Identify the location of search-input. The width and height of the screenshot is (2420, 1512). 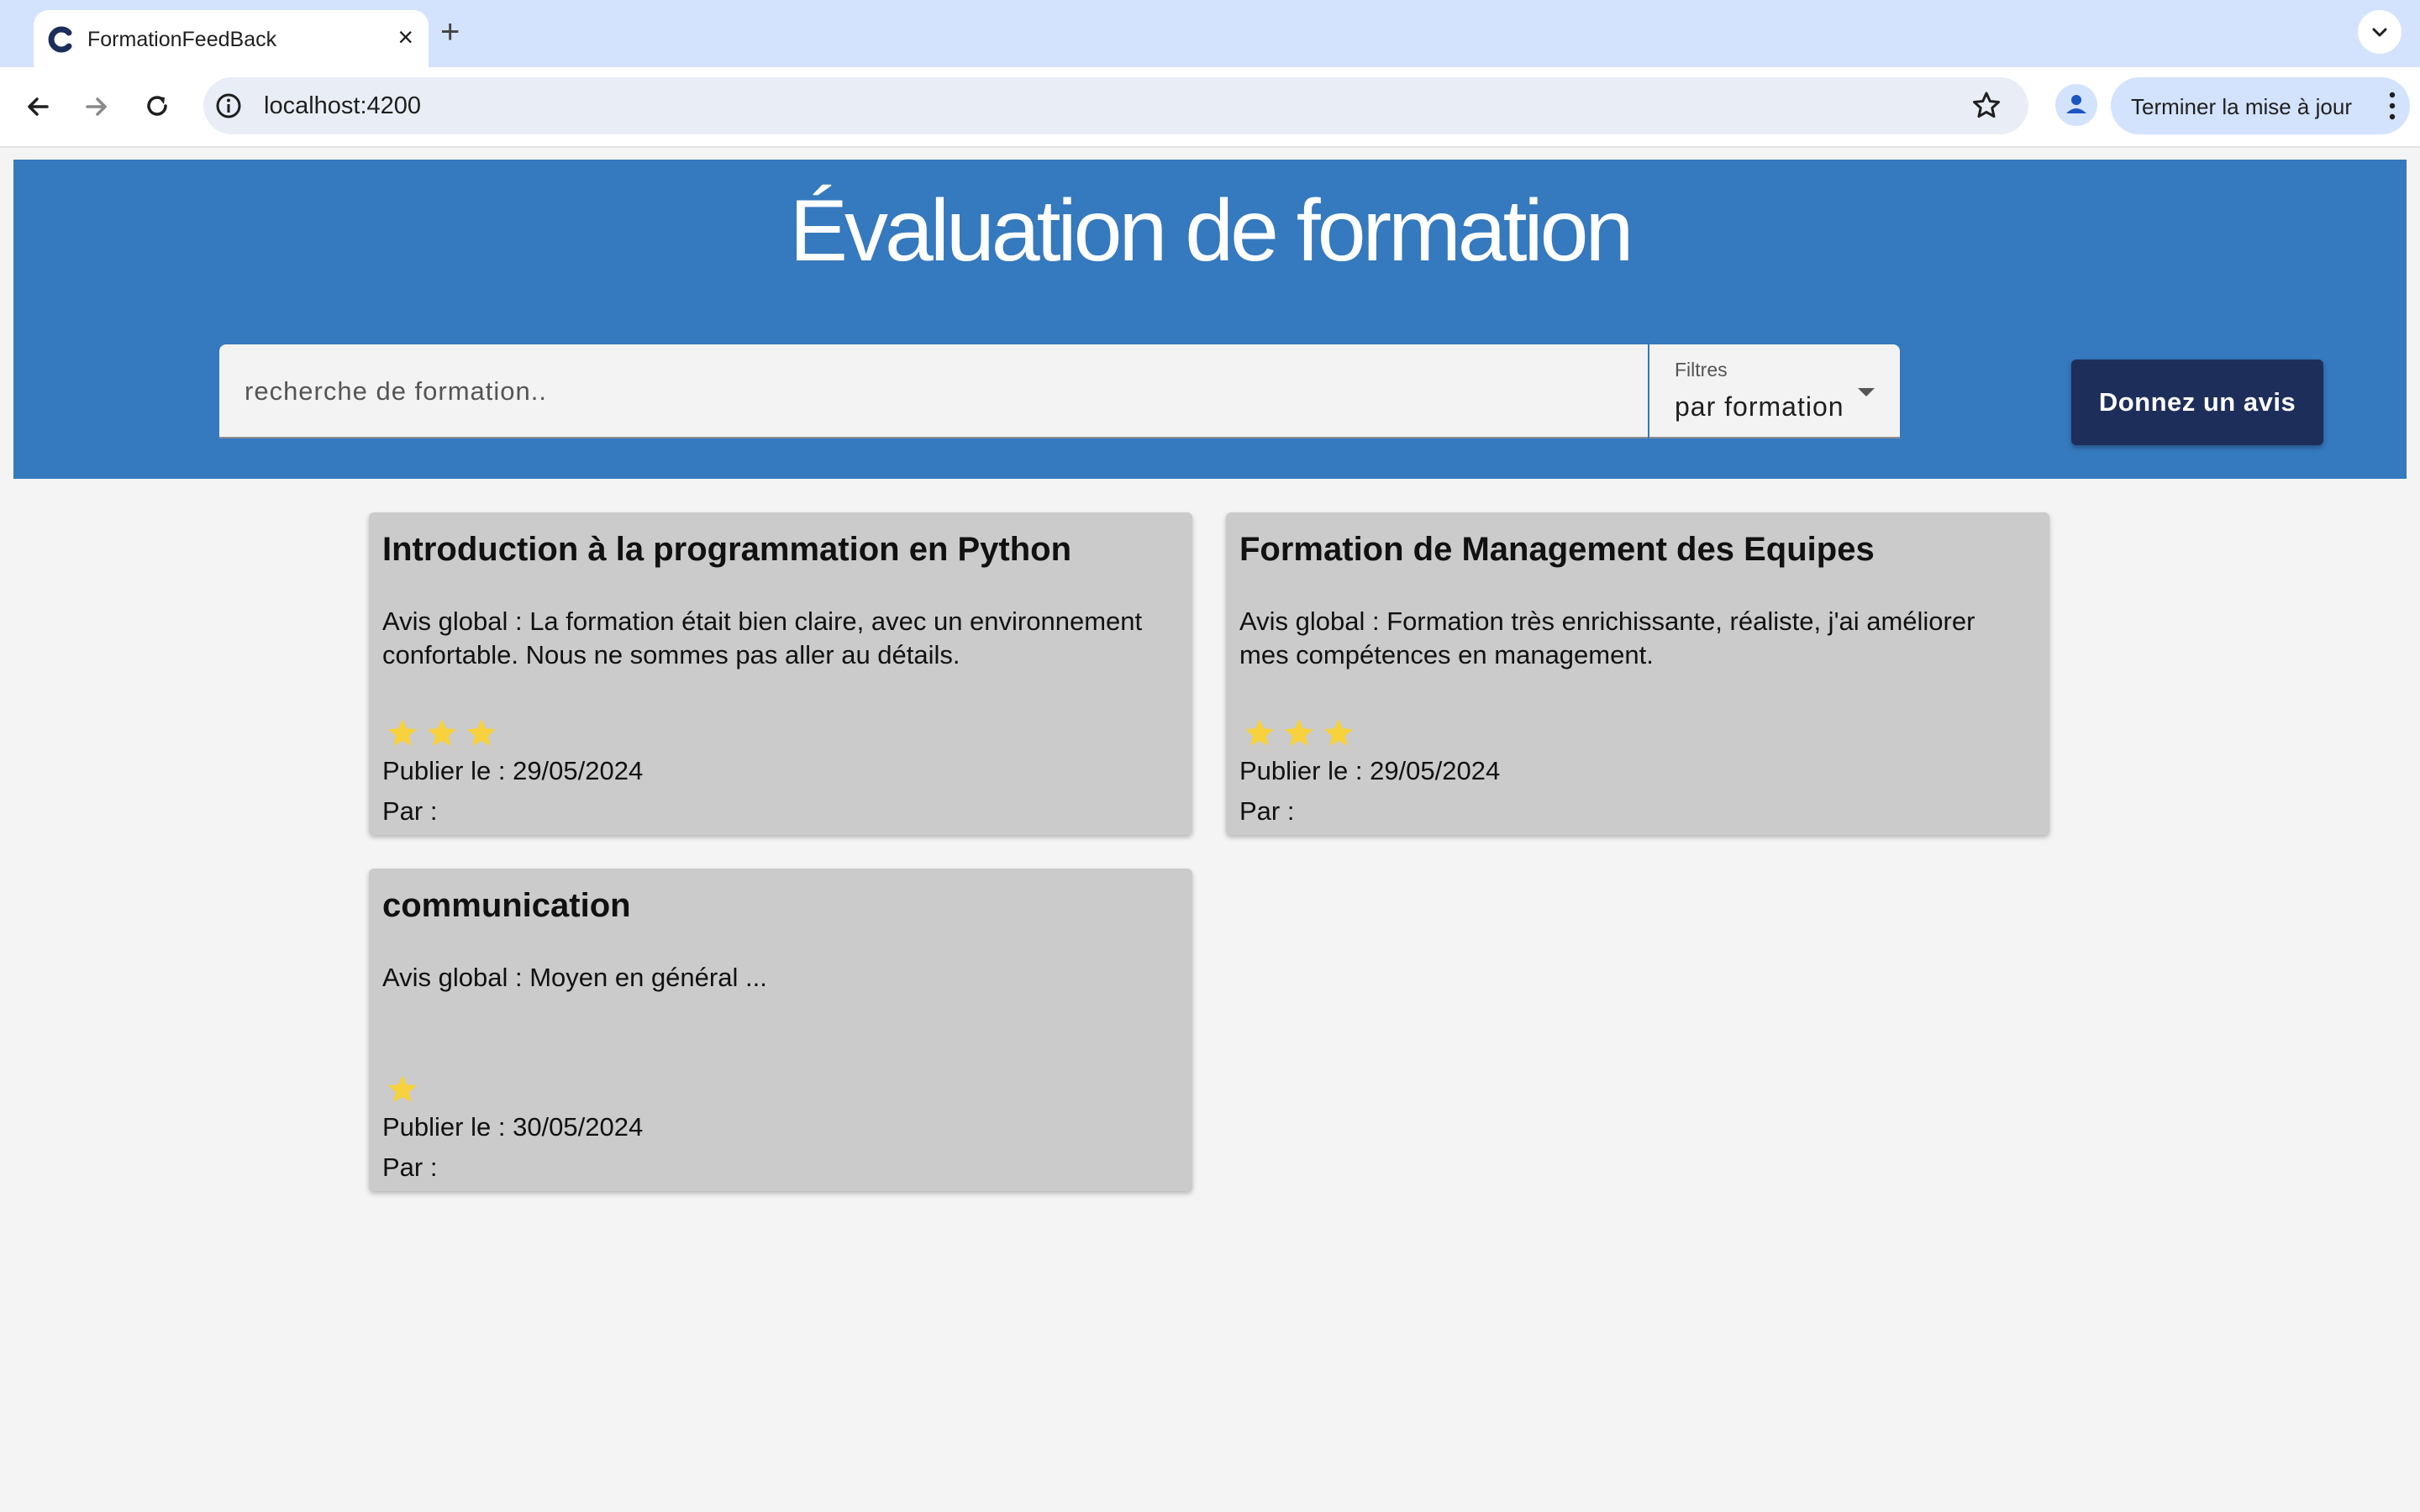
(933, 391).